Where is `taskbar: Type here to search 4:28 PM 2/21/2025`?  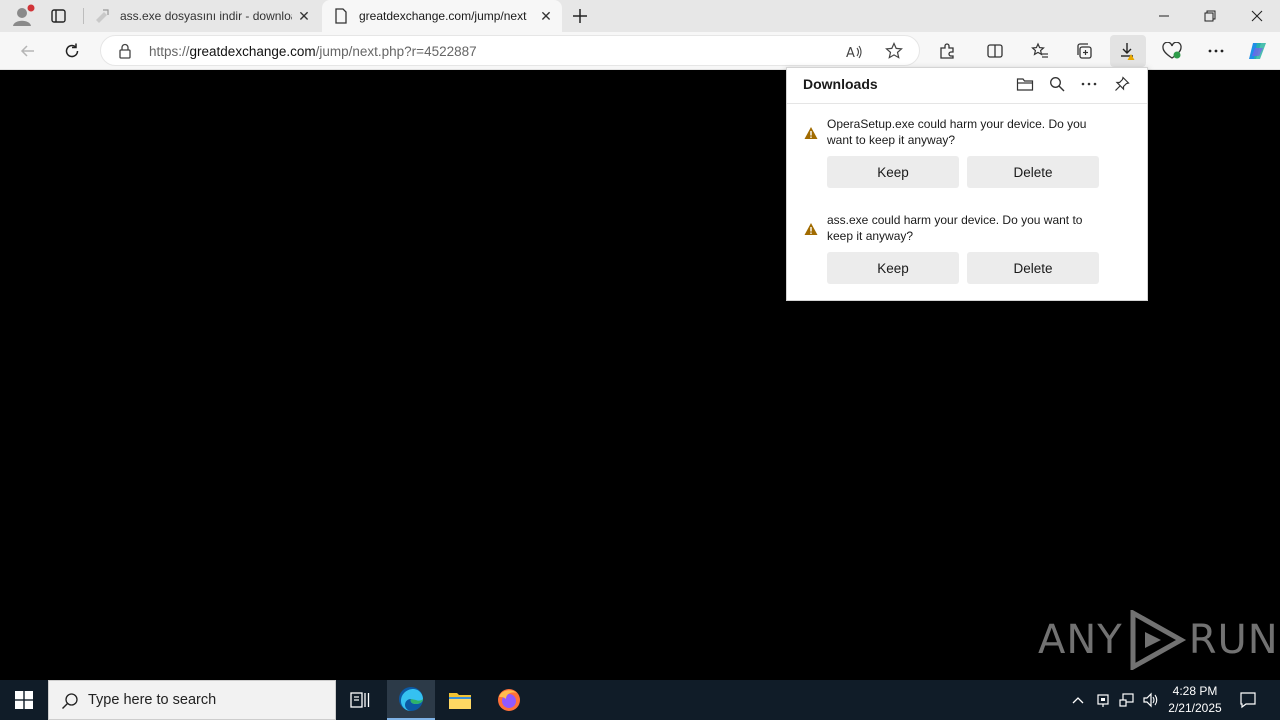 taskbar: Type here to search 4:28 PM 2/21/2025 is located at coordinates (640, 700).